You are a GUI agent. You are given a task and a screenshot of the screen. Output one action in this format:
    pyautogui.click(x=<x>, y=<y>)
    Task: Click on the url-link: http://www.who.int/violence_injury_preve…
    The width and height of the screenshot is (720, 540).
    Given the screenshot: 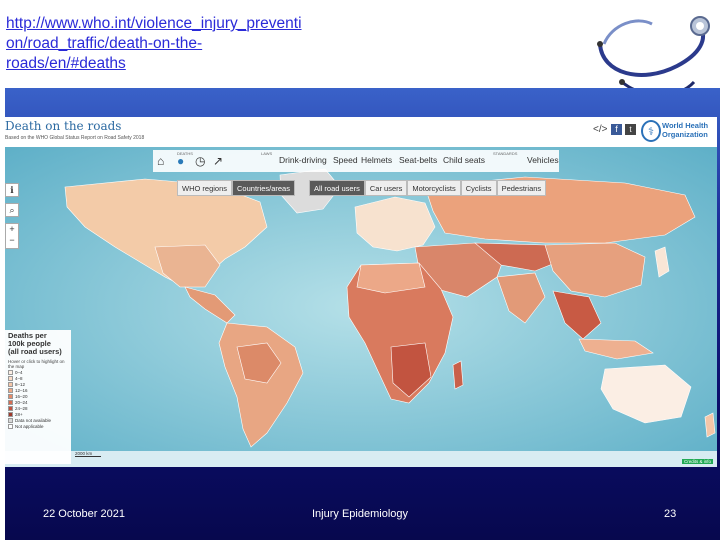 What is the action you would take?
    pyautogui.click(x=186, y=44)
    